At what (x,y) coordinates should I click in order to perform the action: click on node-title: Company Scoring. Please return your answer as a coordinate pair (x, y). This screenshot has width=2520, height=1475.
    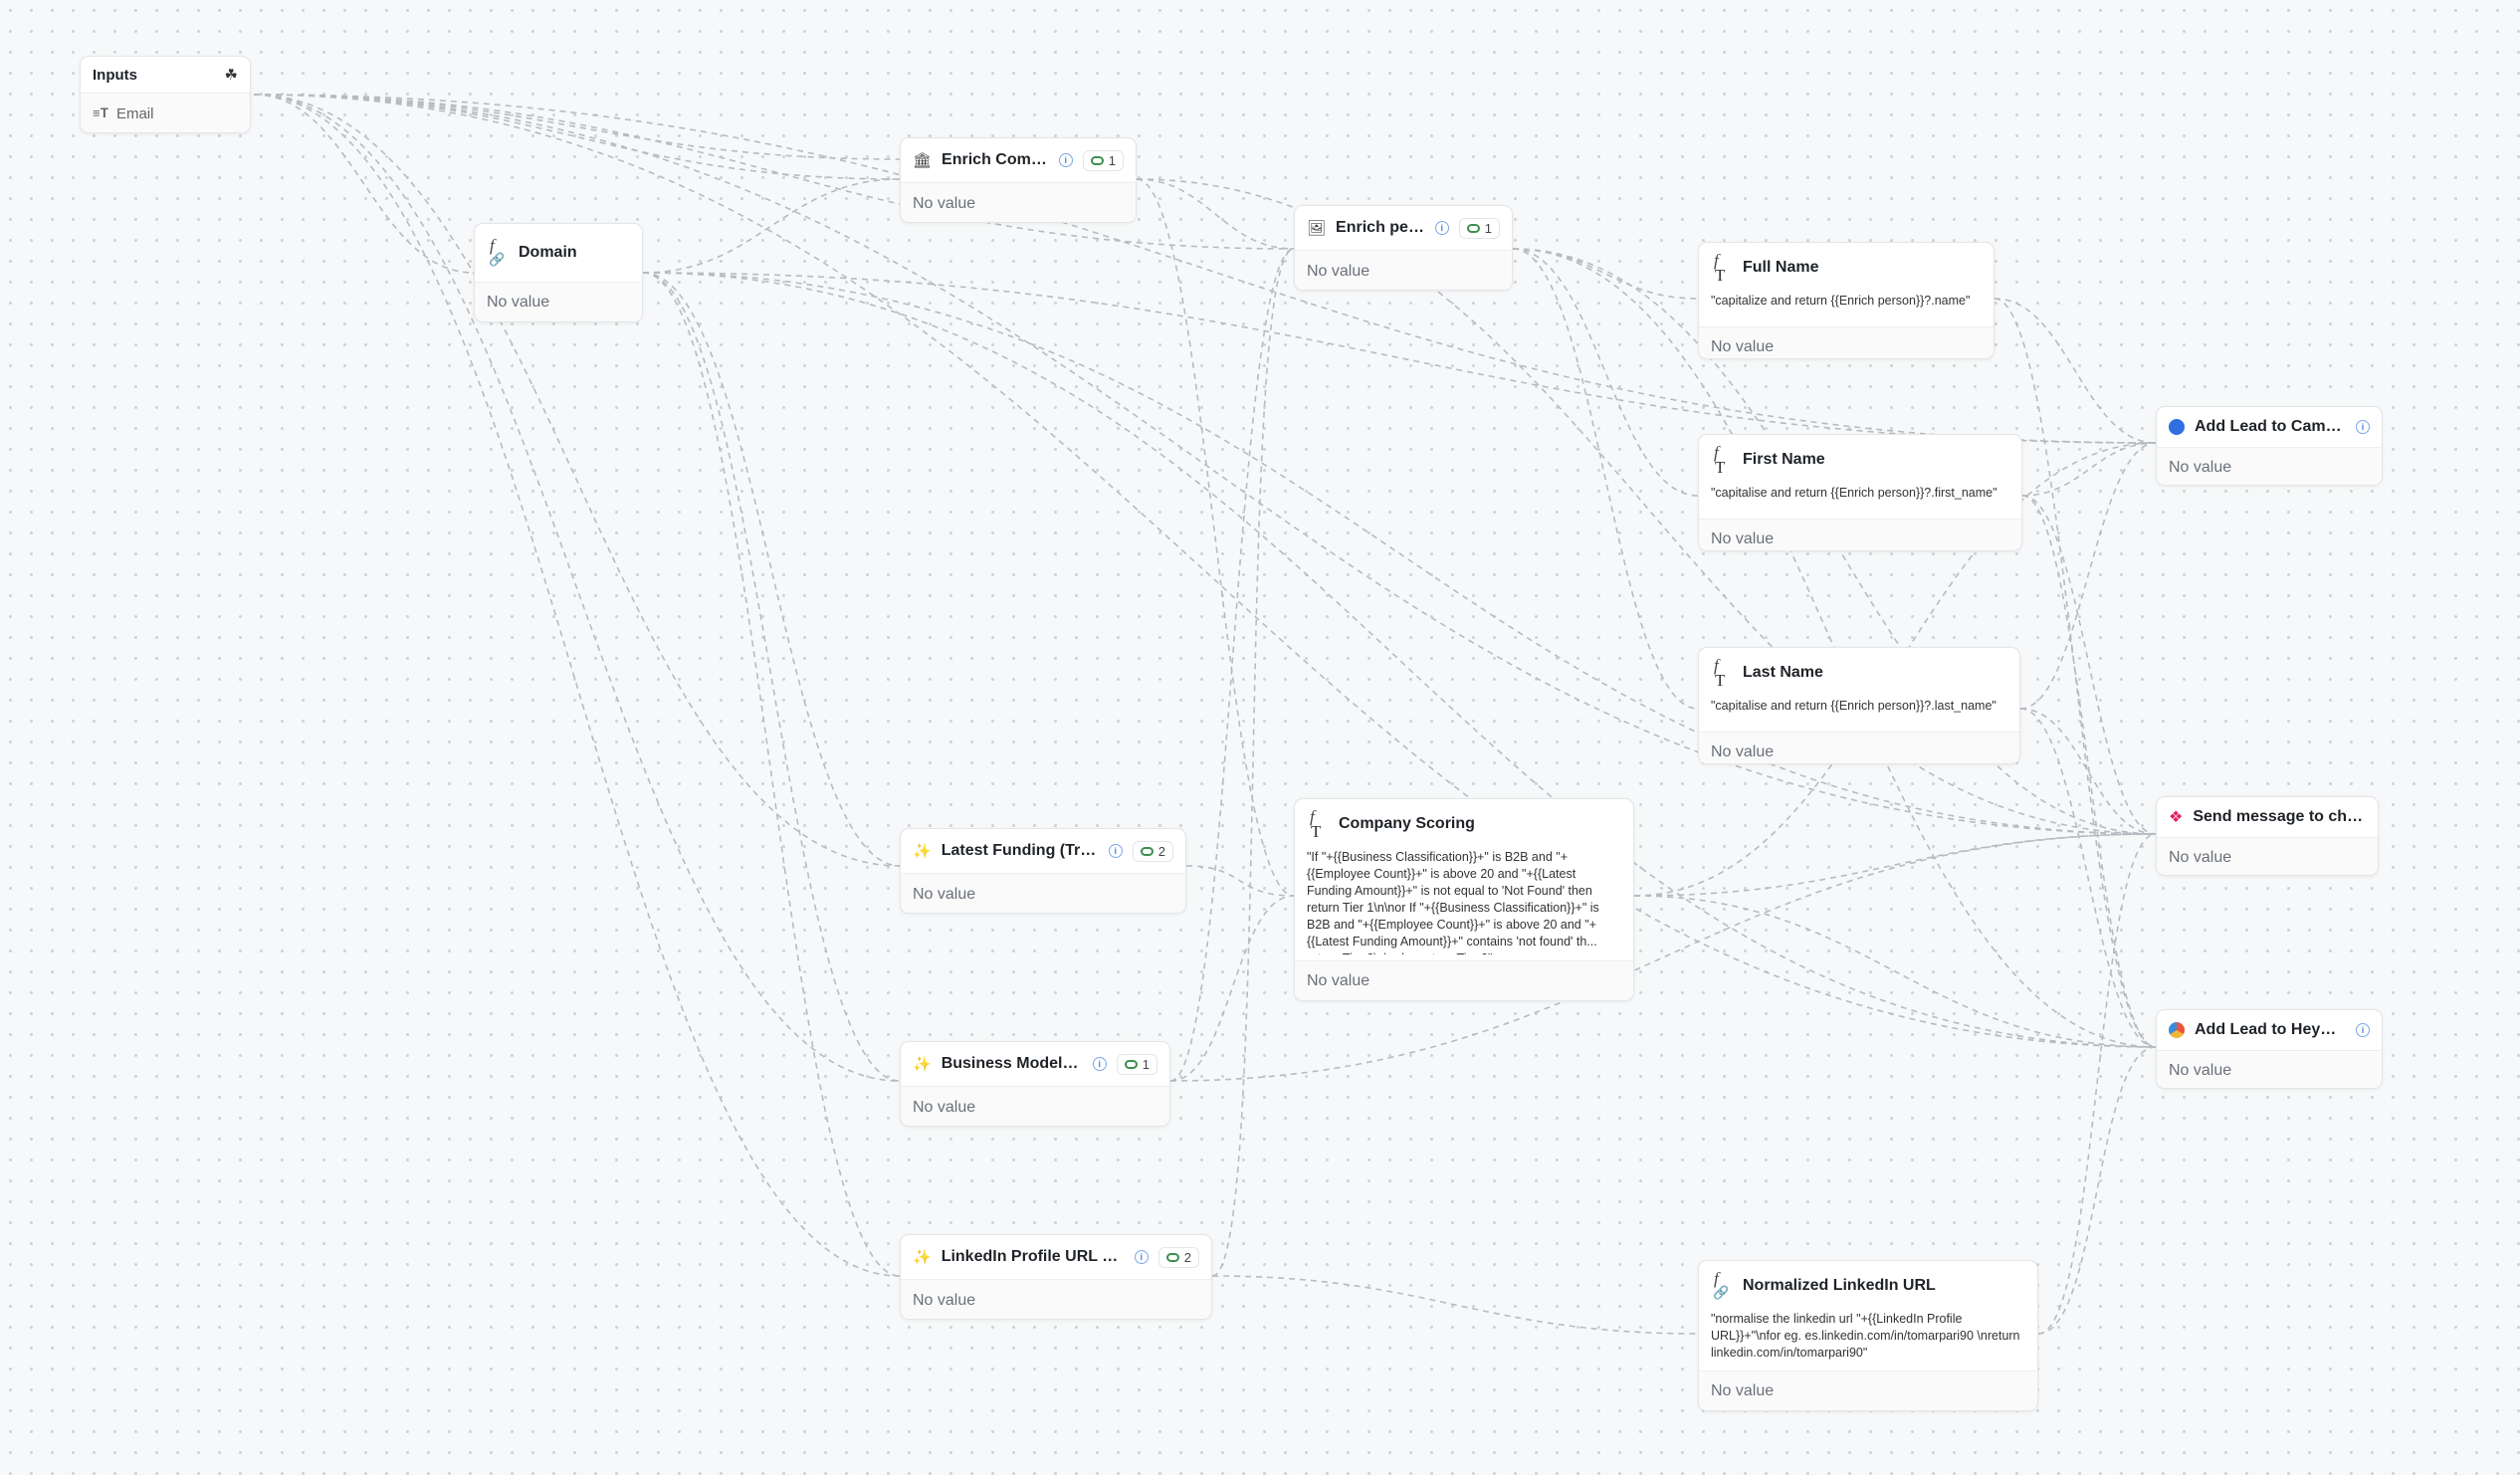
    Looking at the image, I should click on (1407, 823).